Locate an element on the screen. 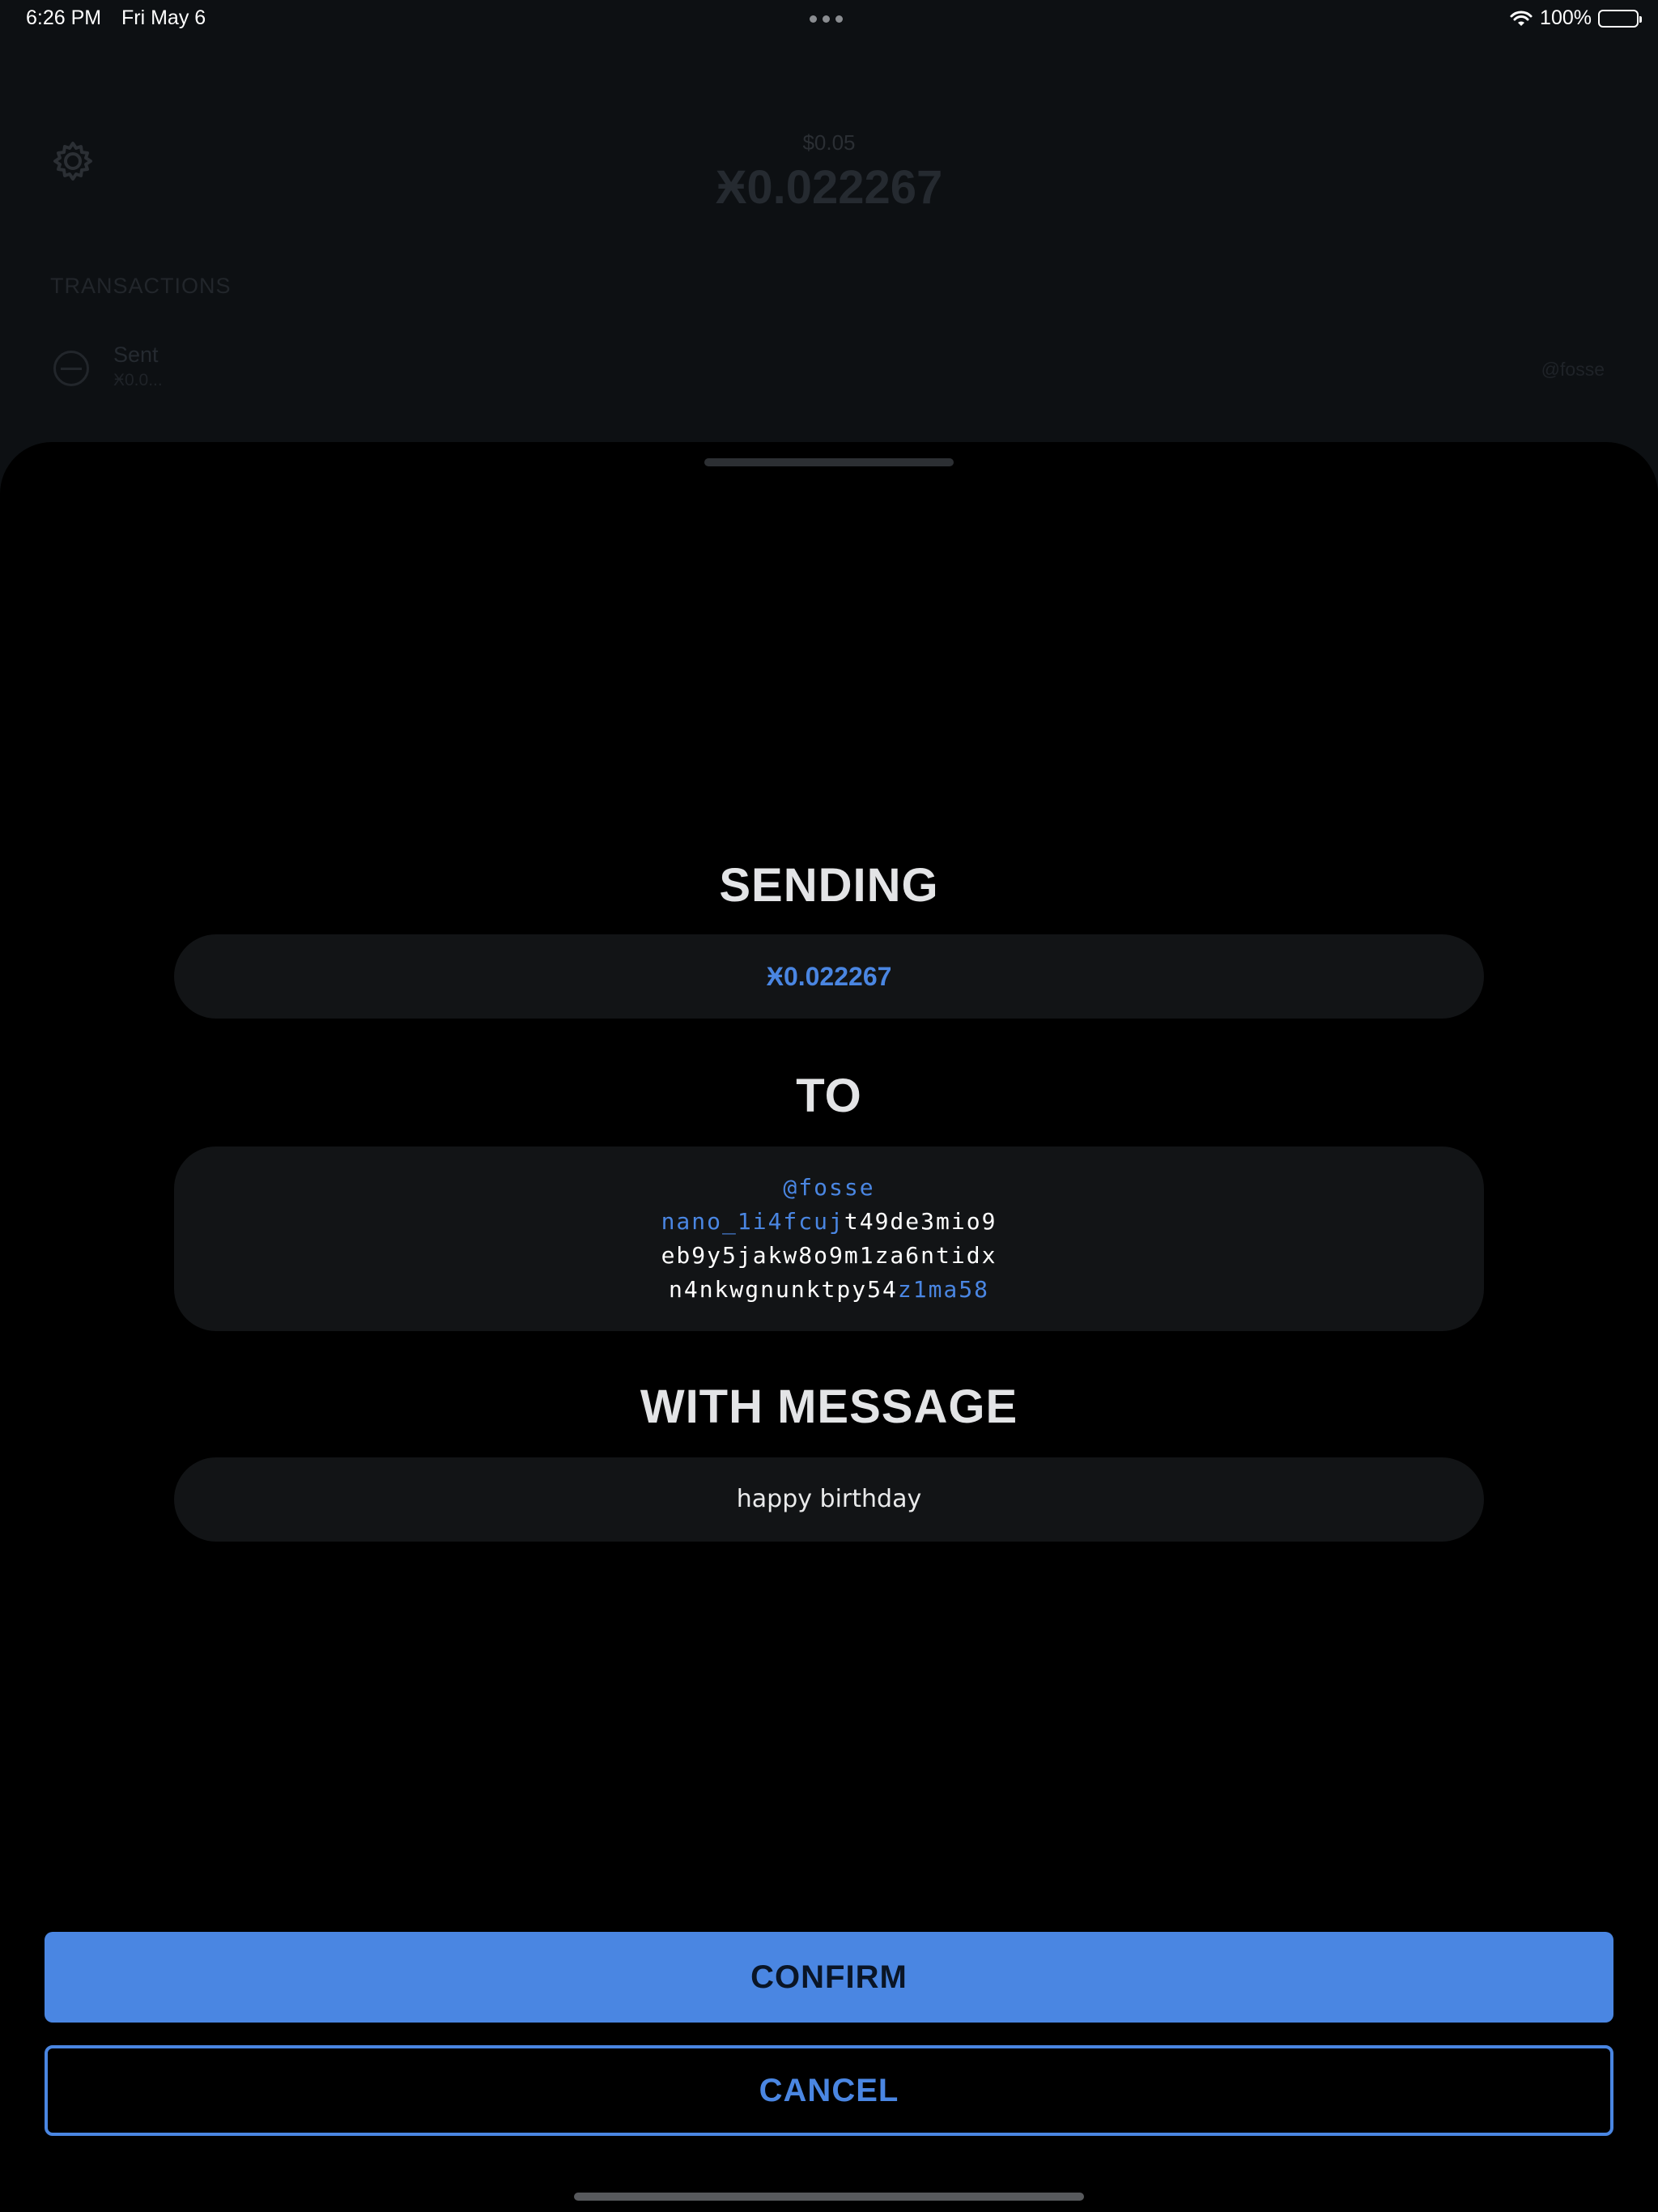 This screenshot has height=2212, width=1658. address-line-2: eb9y5jakw8o9m1za6ntidx is located at coordinates (829, 1255).